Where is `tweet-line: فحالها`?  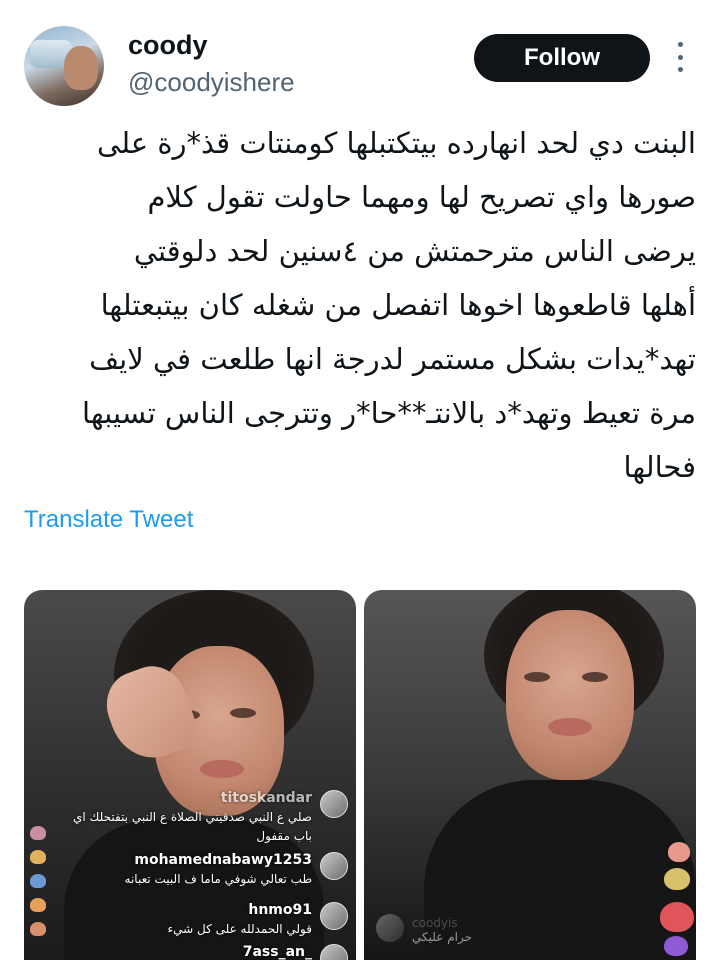
tweet-line: فحالها is located at coordinates (659, 467).